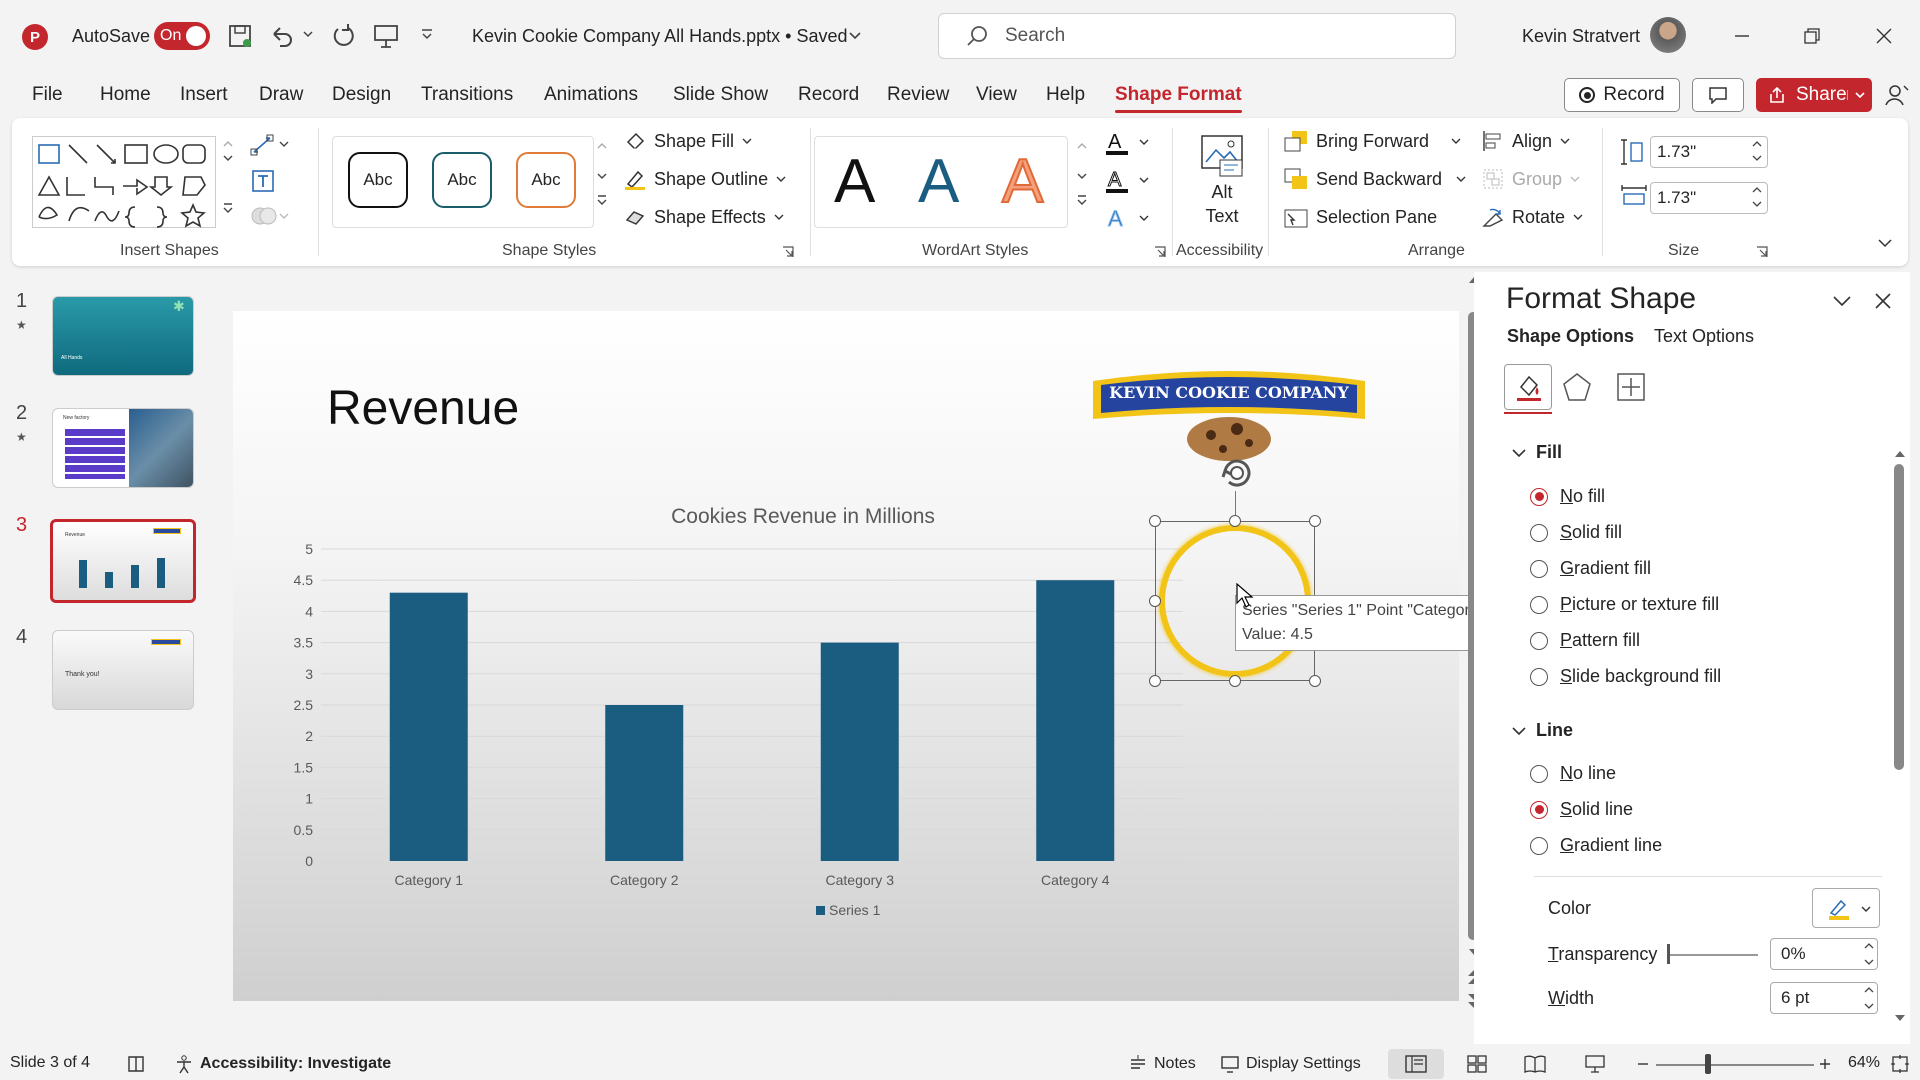  I want to click on tab-draw: Draw, so click(281, 95).